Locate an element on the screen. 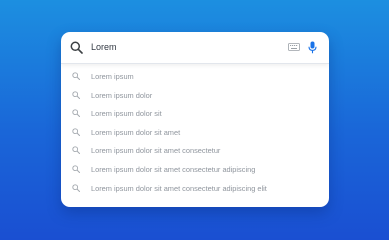 This screenshot has width=389, height=240. suggestion-item: Lorem ipsum dolor sit amet consectetur is located at coordinates (195, 150).